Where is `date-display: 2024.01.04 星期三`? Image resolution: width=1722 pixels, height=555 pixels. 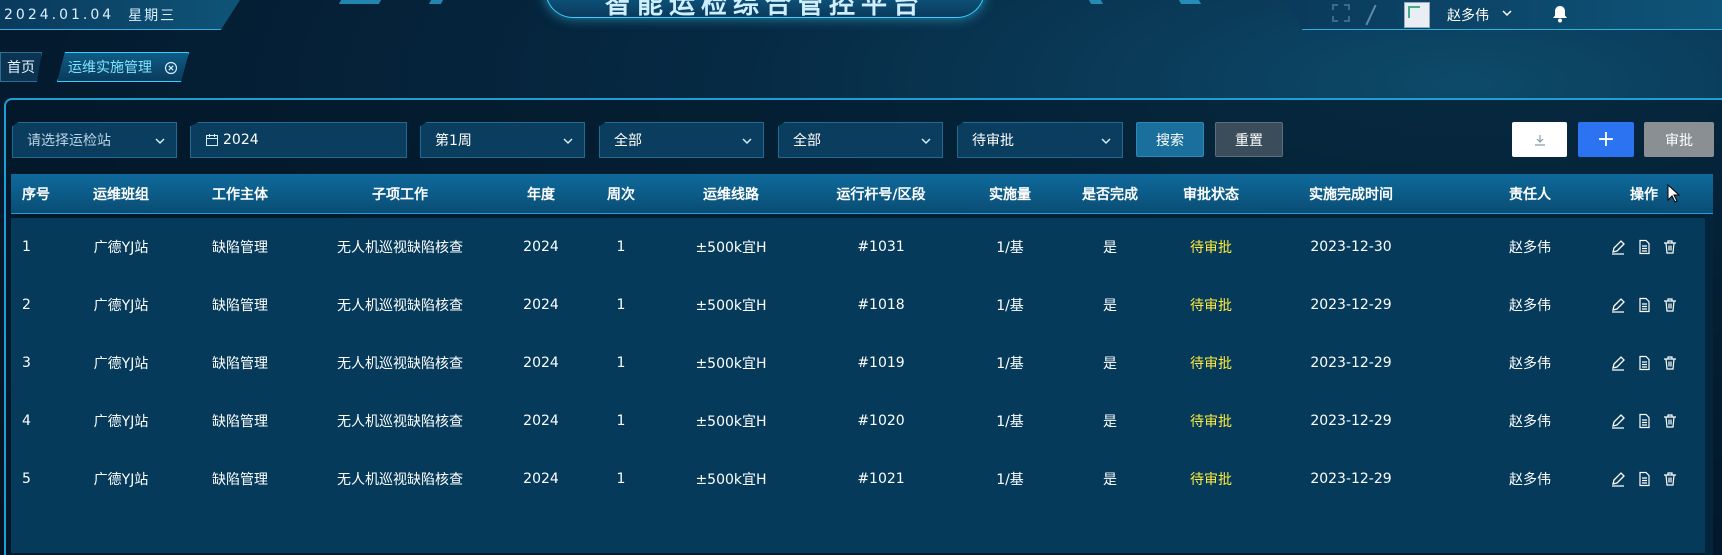 date-display: 2024.01.04 星期三 is located at coordinates (120, 15).